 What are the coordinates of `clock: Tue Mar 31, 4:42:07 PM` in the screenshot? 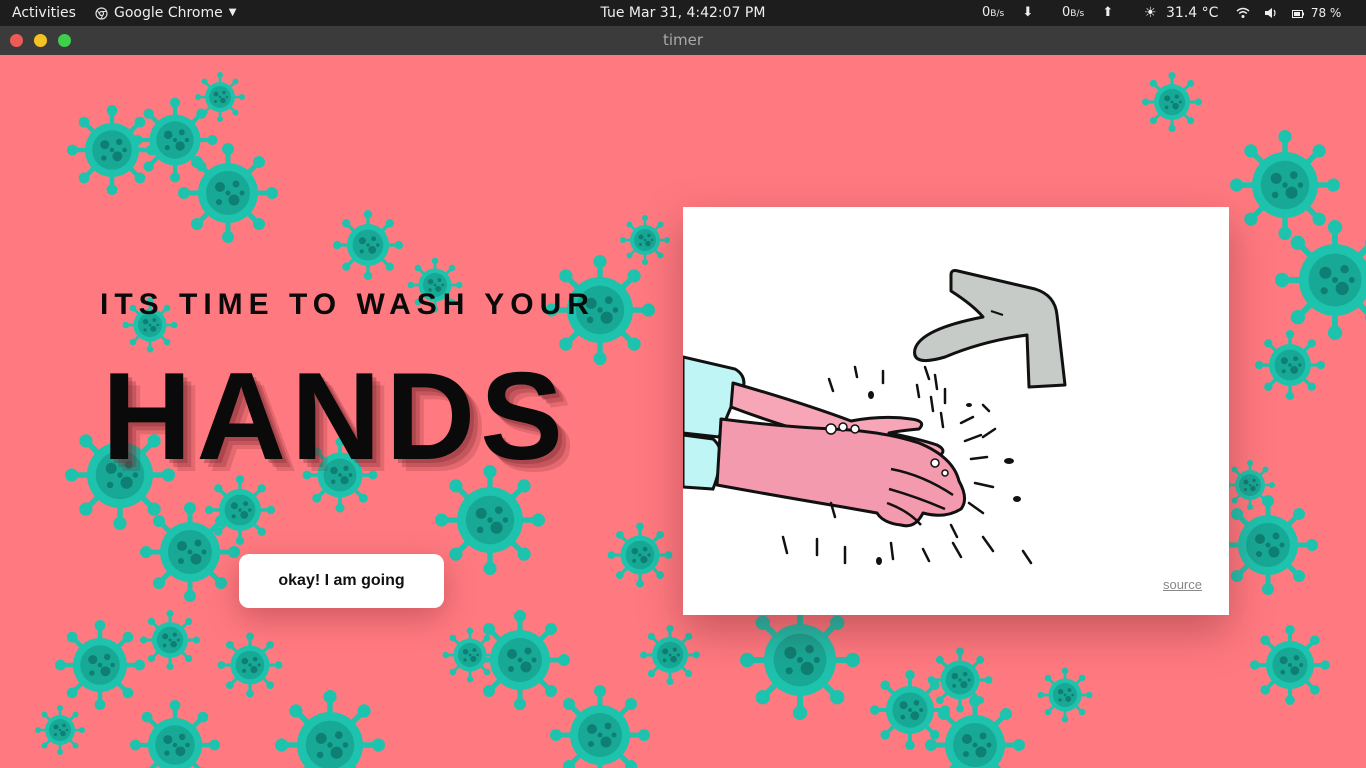 It's located at (683, 13).